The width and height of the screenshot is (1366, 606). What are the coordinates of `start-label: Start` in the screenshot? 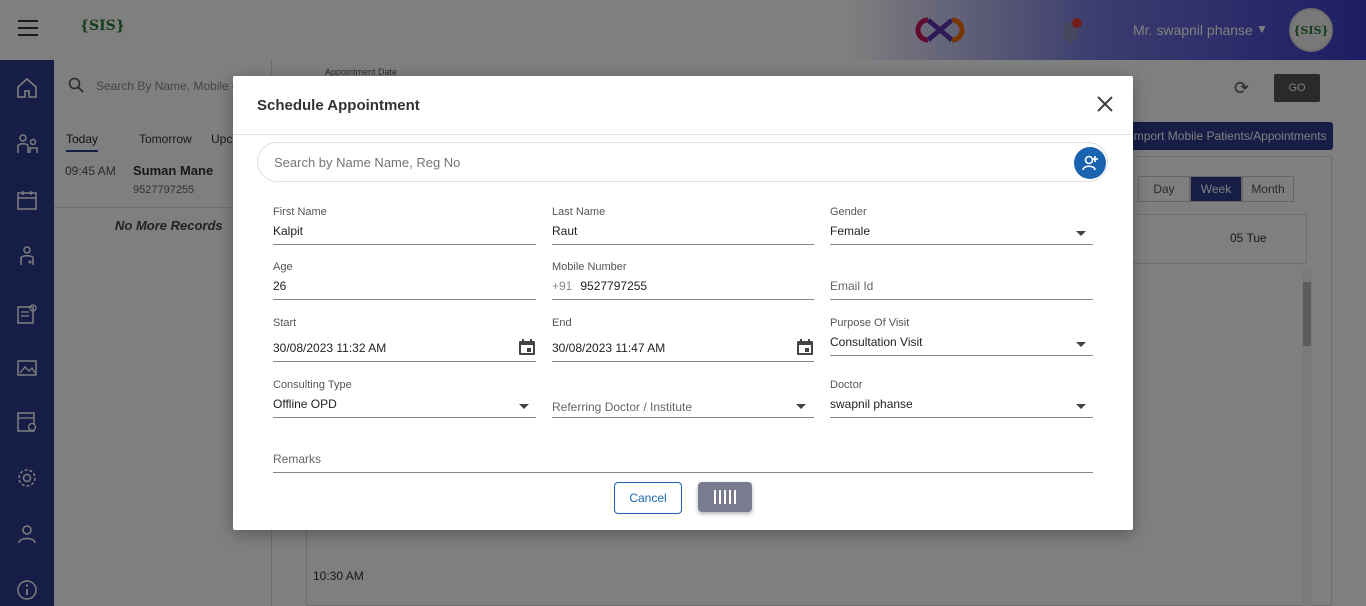 It's located at (285, 323).